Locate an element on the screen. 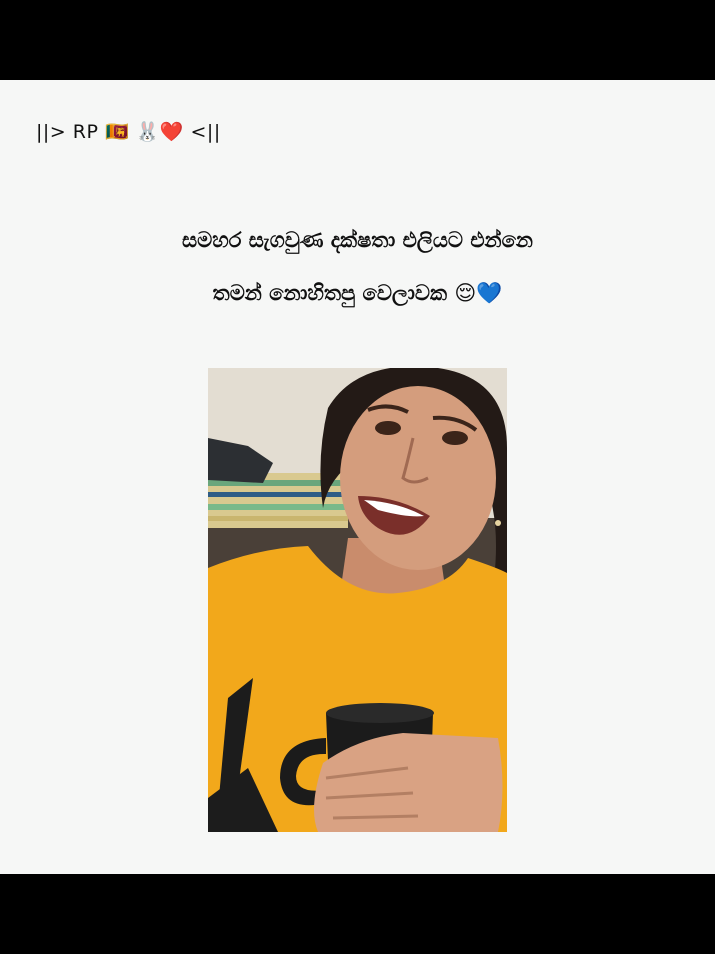 The width and height of the screenshot is (715, 954). bottom-letterbox-bar is located at coordinates (357, 914).